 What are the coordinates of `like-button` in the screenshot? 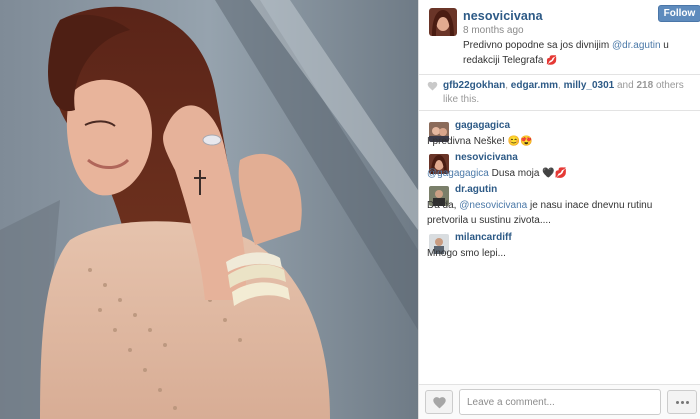 It's located at (439, 402).